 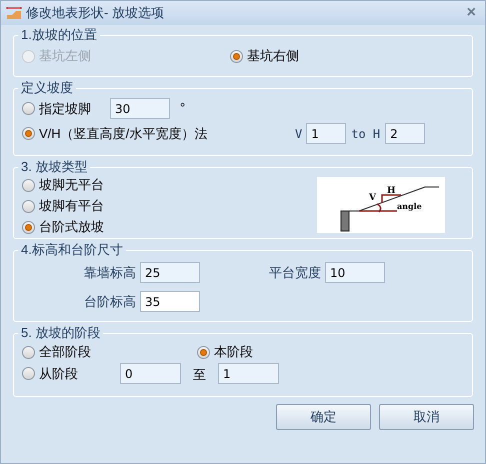 What do you see at coordinates (295, 273) in the screenshot?
I see `field-label: 平台宽度` at bounding box center [295, 273].